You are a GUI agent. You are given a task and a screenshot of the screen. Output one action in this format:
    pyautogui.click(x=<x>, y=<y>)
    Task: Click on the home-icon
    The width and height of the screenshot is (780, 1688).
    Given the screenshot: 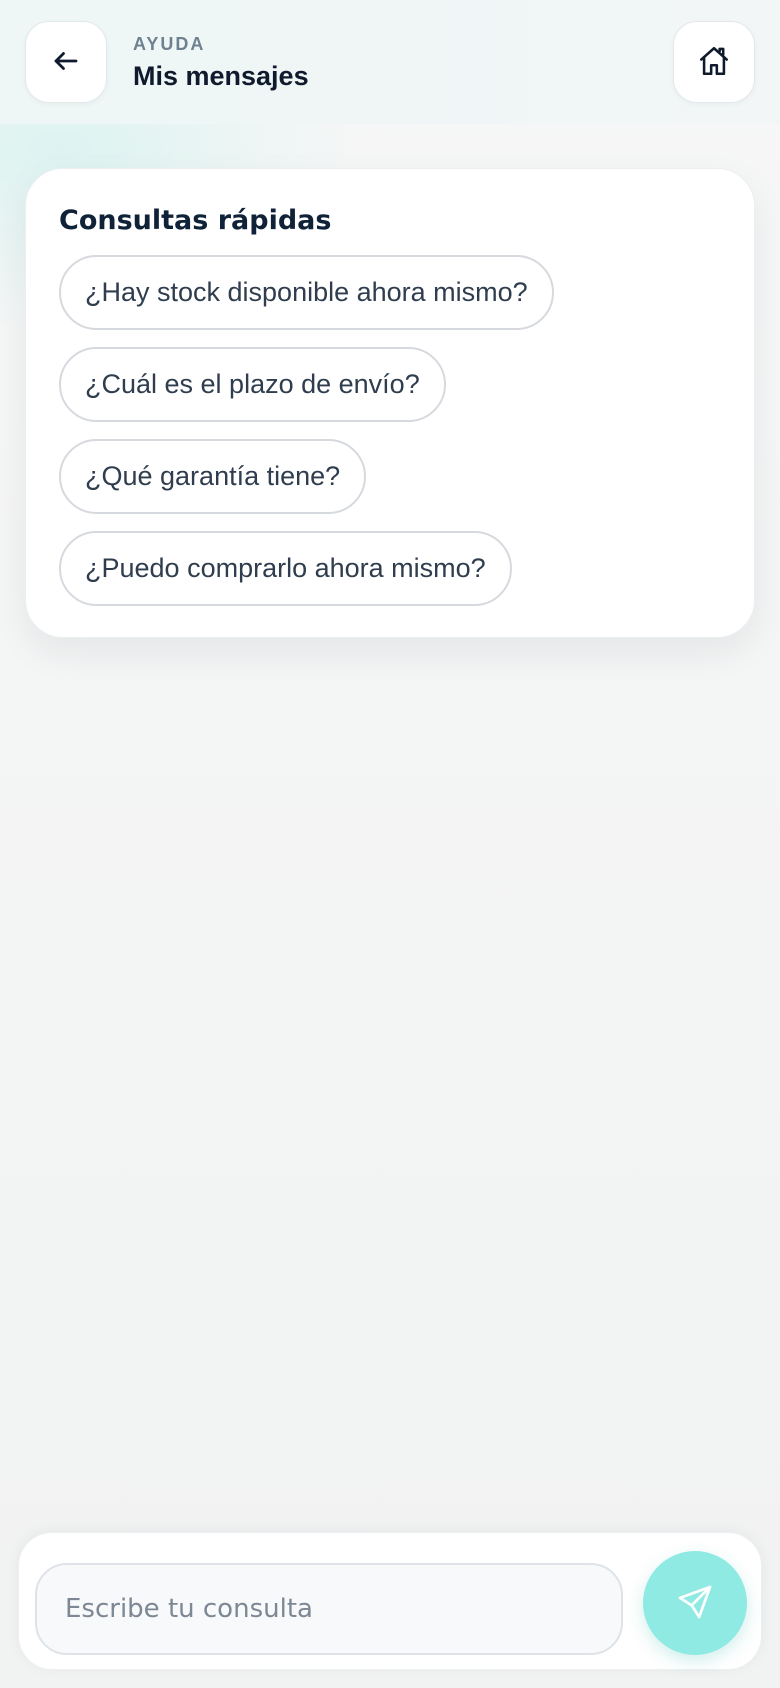 What is the action you would take?
    pyautogui.click(x=714, y=62)
    